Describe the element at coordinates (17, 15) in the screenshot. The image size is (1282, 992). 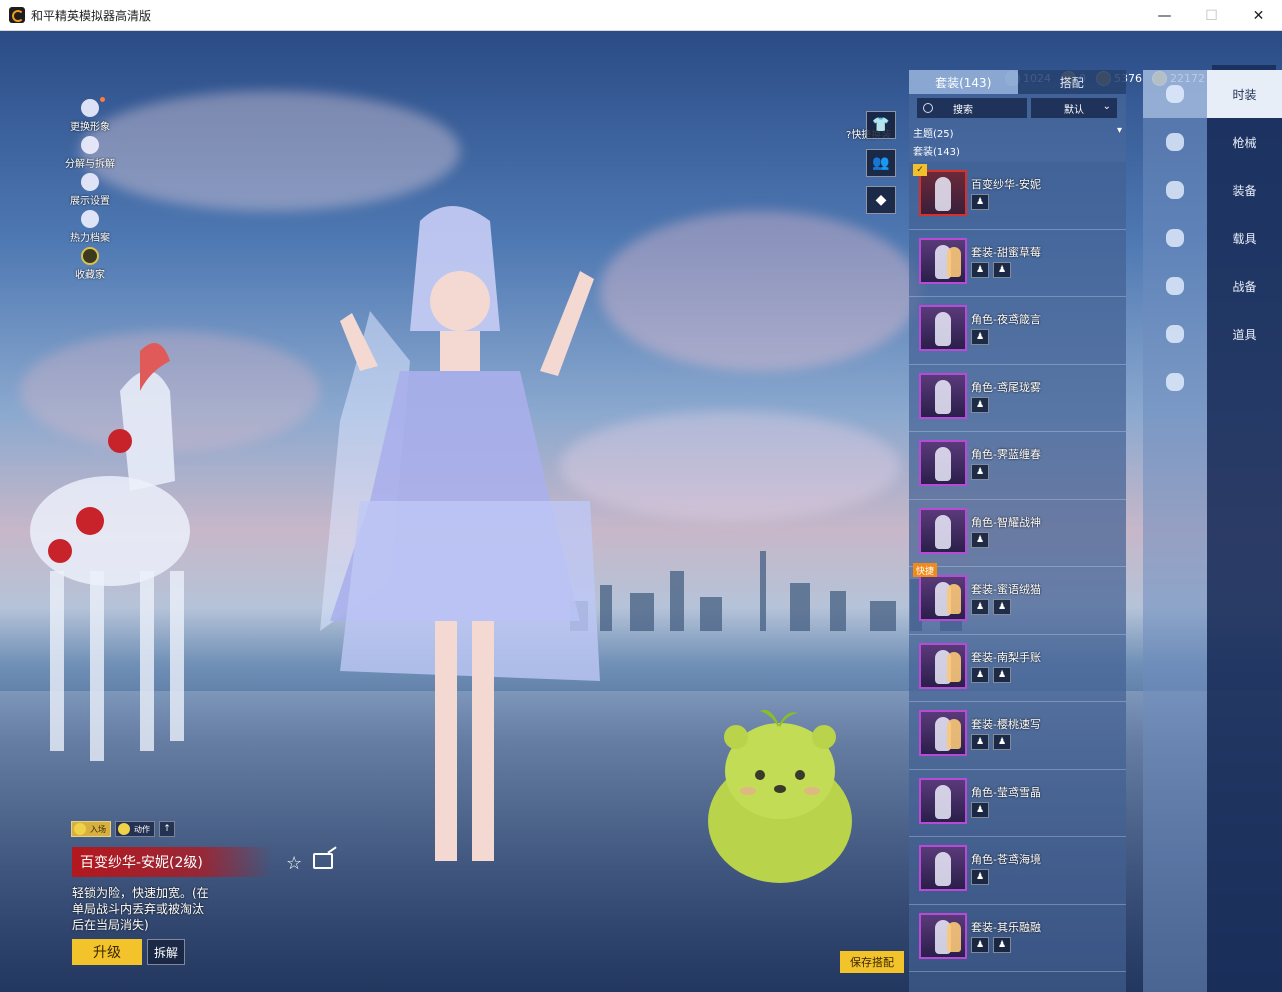
I see `app-logo-icon` at that location.